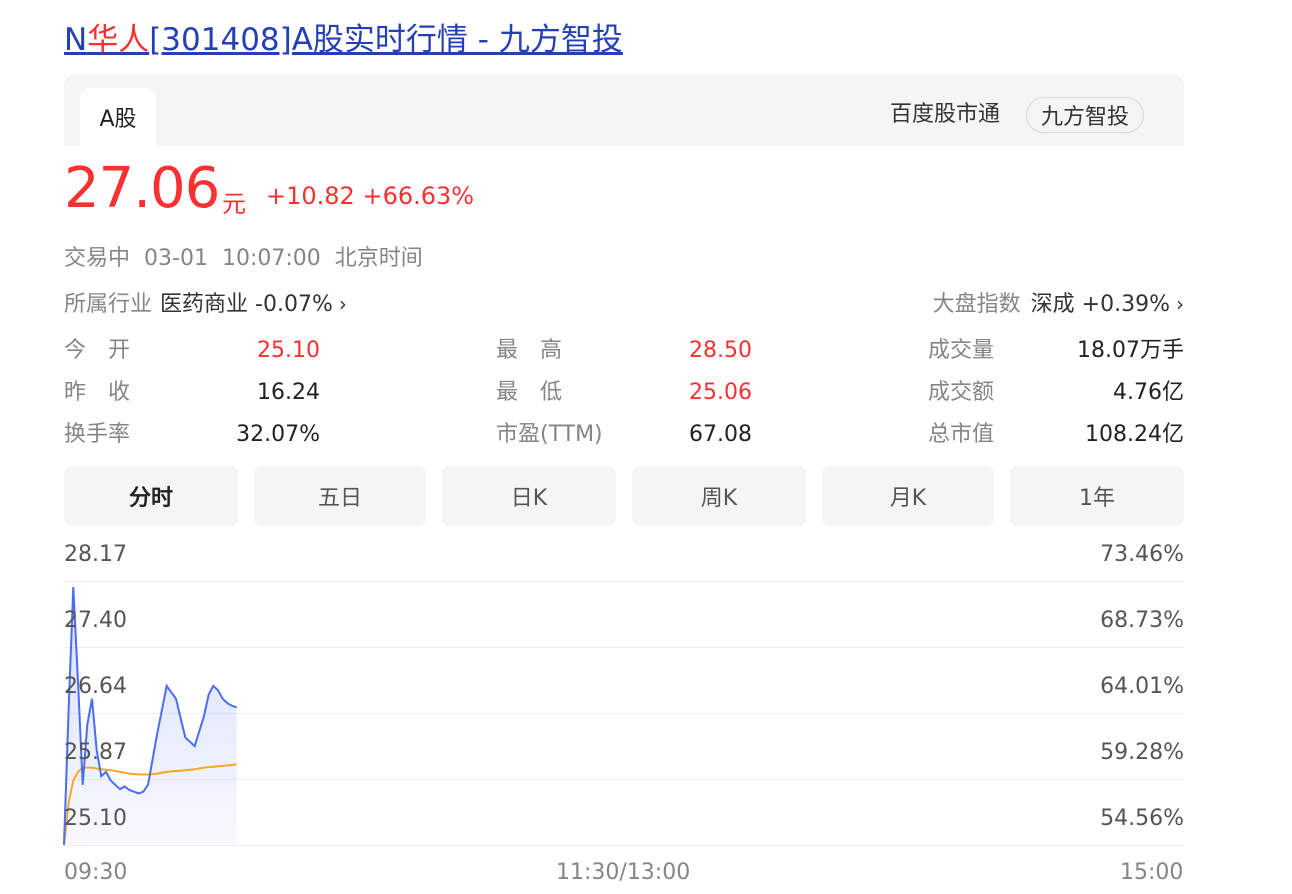 The width and height of the screenshot is (1292, 894). I want to click on x-tick: 11:30/13:00, so click(623, 872).